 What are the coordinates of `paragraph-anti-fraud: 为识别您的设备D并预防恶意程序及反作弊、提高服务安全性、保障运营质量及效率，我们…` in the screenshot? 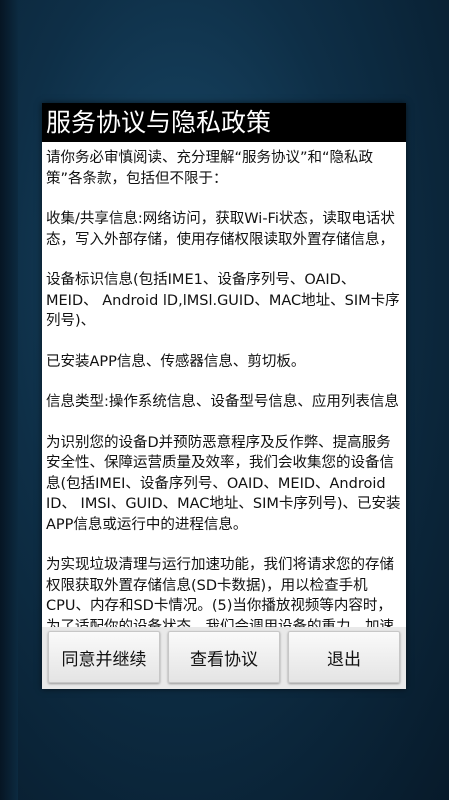 It's located at (223, 483).